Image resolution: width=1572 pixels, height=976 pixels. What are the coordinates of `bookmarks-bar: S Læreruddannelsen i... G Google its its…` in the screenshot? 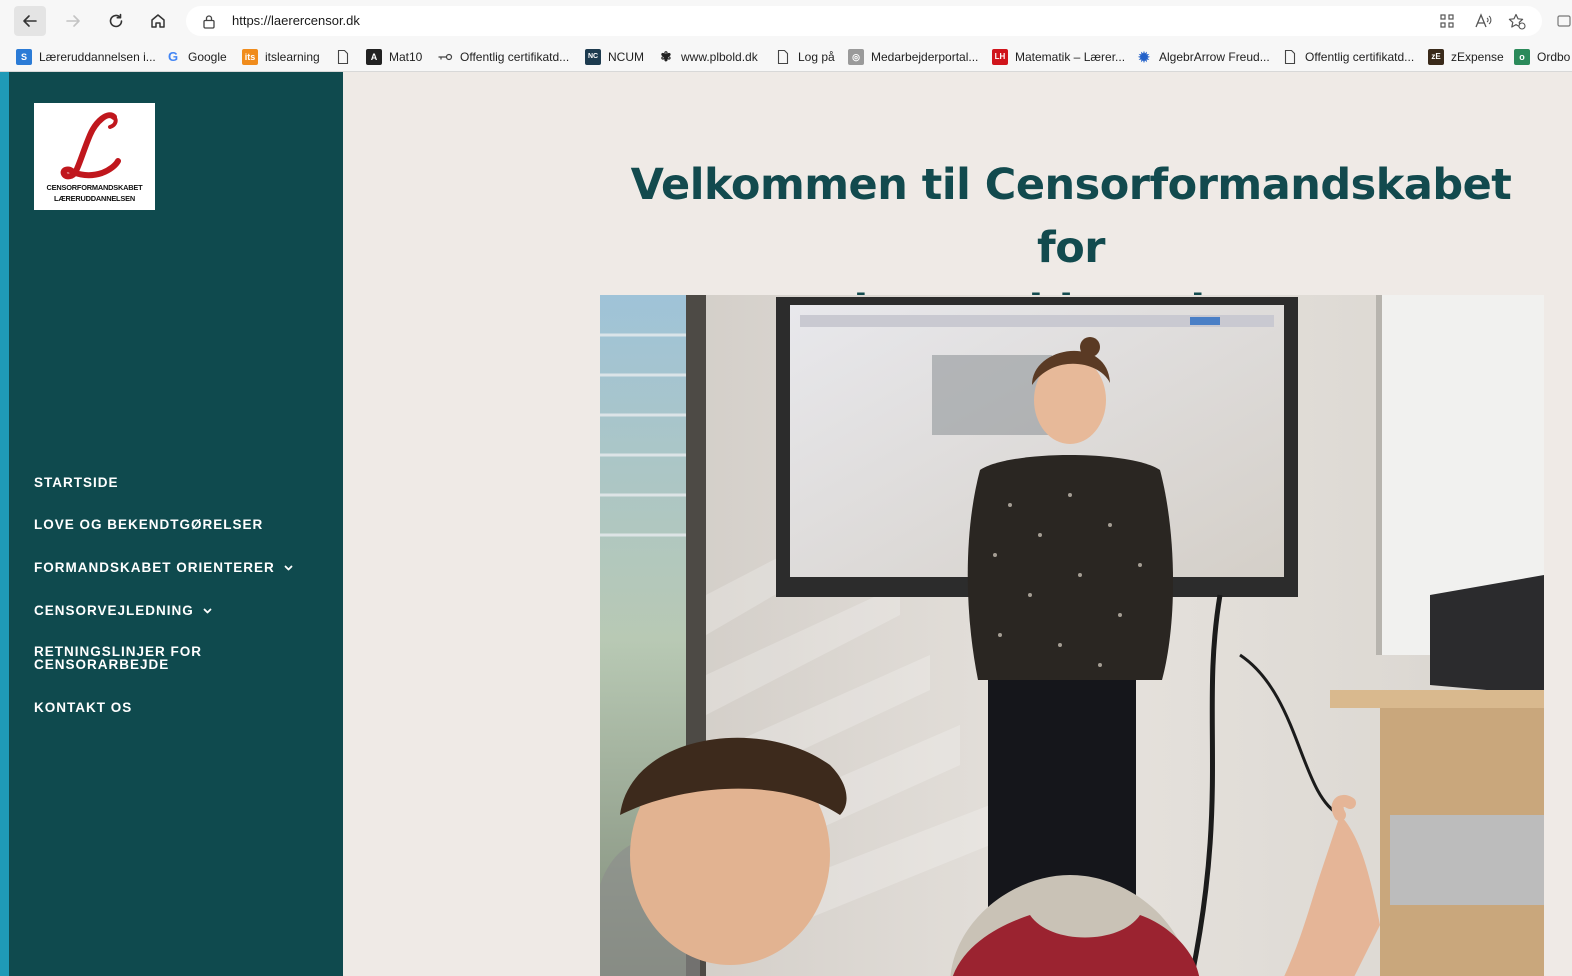 It's located at (786, 57).